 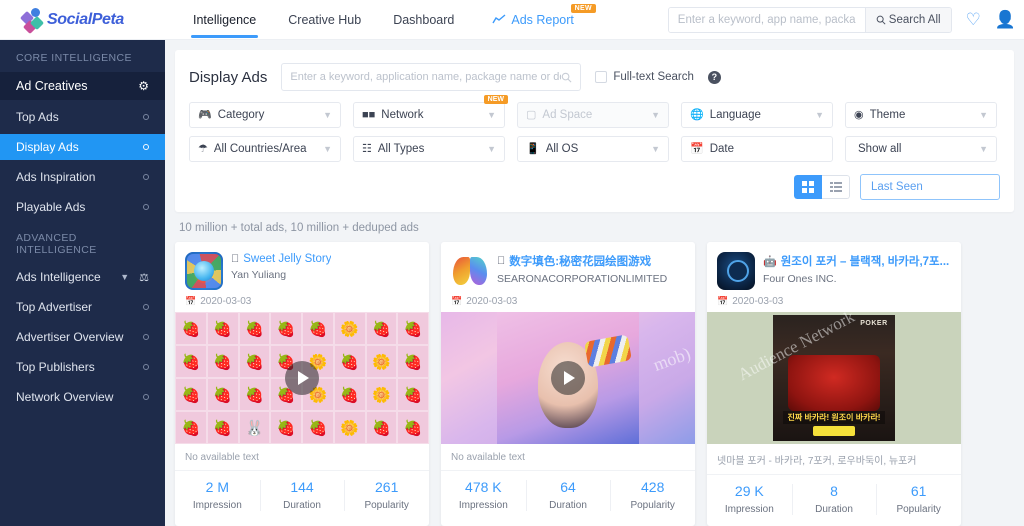 What do you see at coordinates (757, 149) in the screenshot?
I see `filter-date: 📅 Date` at bounding box center [757, 149].